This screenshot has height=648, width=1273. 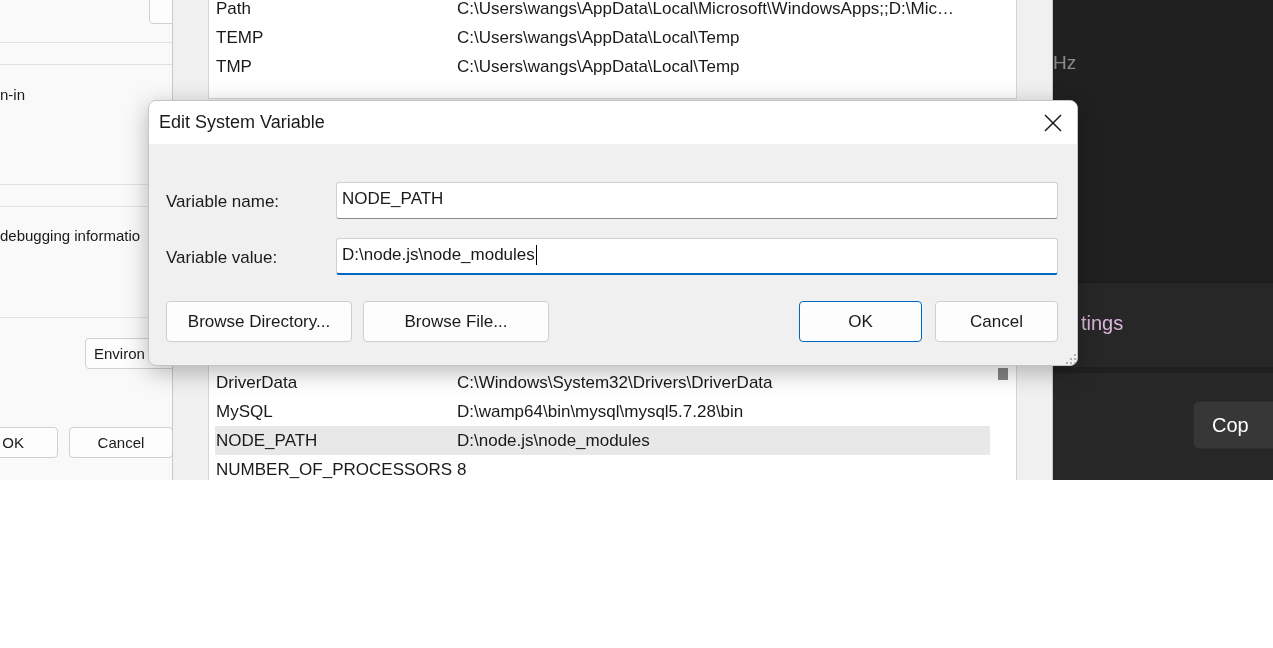 I want to click on variable-value: C:\Windows\System32\Drivers\DriverData, so click(x=615, y=382).